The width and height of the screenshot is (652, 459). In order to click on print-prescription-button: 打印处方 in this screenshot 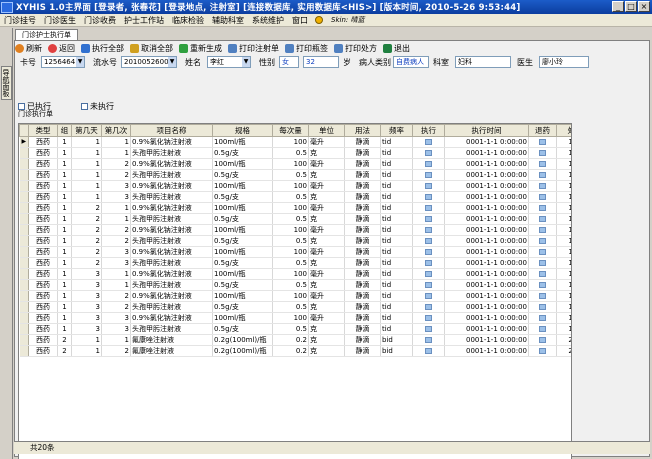, I will do `click(355, 48)`.